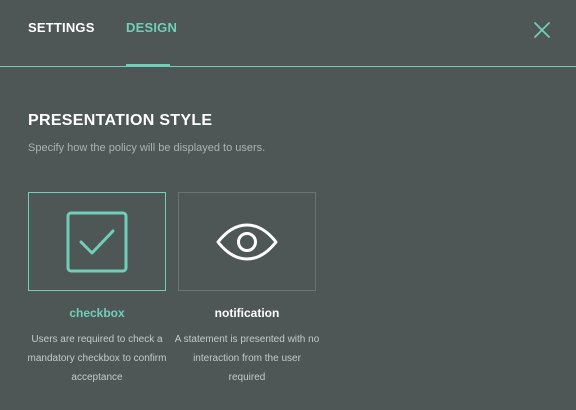  I want to click on option-card-checkbox, so click(97, 241).